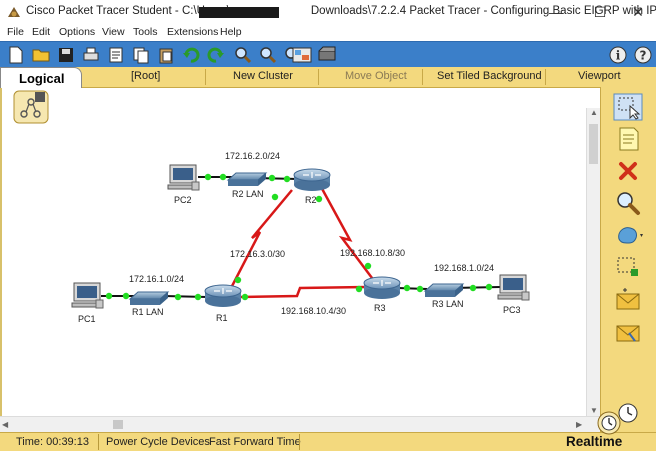 The image size is (656, 451). I want to click on redo-icon, so click(216, 55).